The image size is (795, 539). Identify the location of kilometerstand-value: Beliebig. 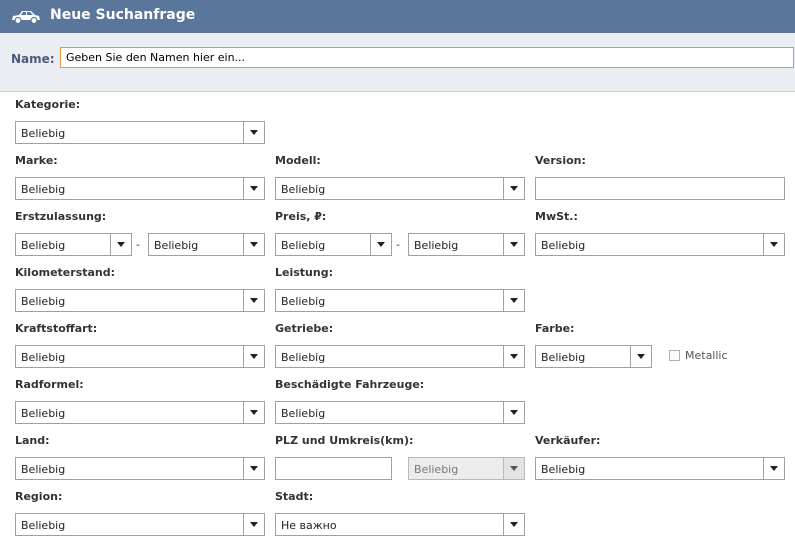
(43, 301).